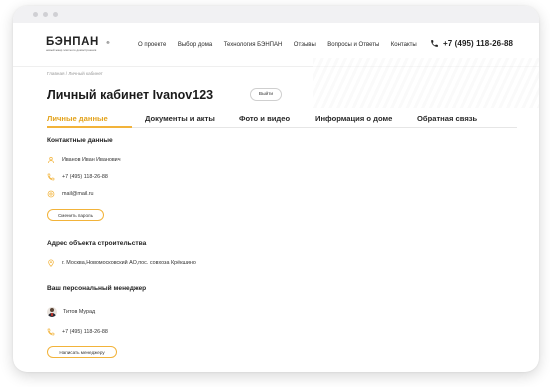  I want to click on address-section-title: Адрес объекта строительства, so click(97, 243).